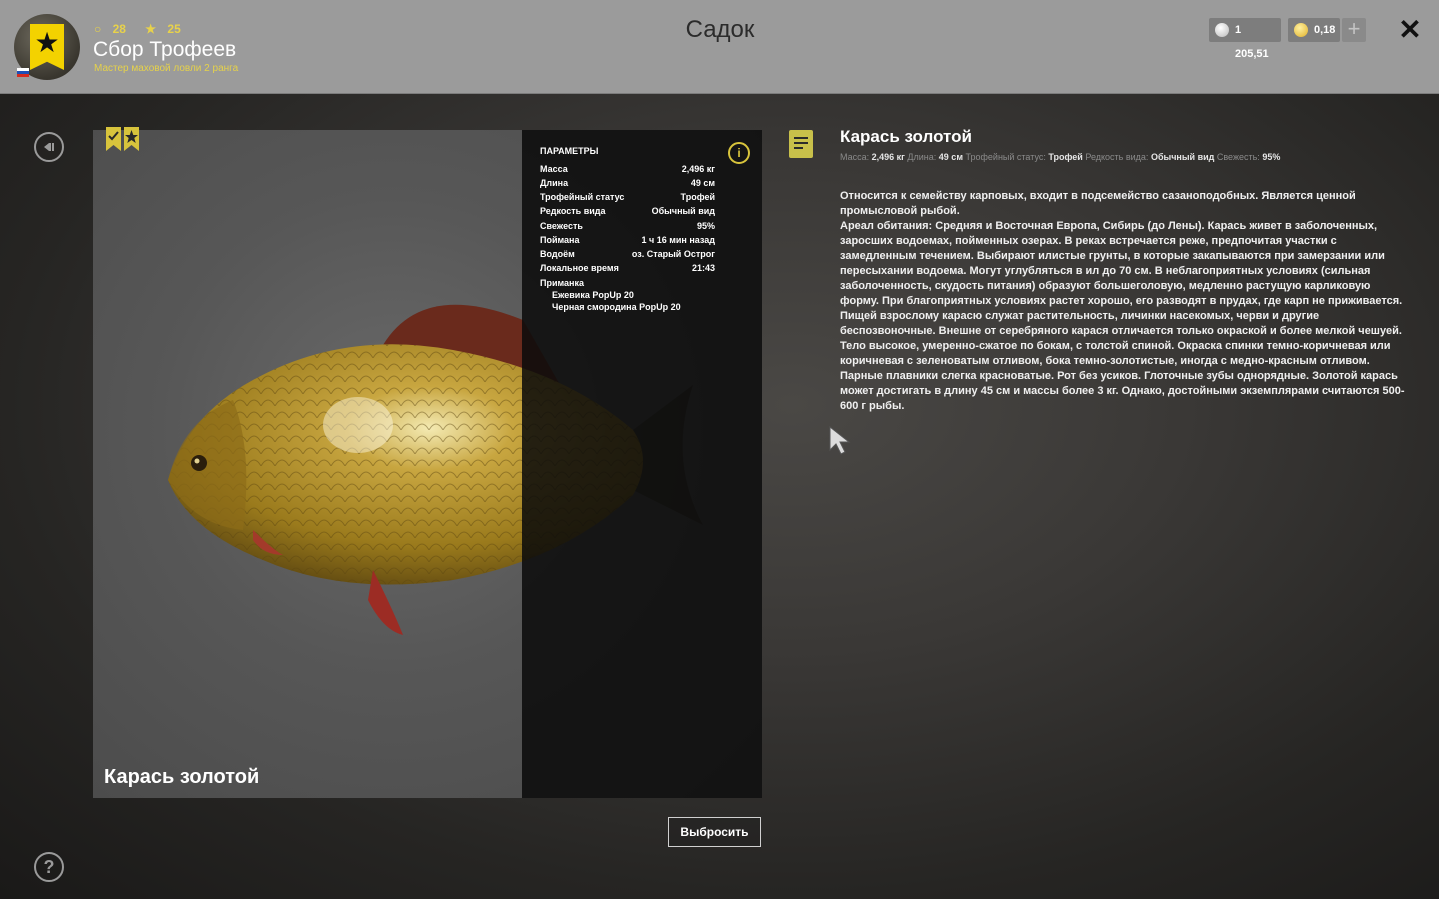 The width and height of the screenshot is (1439, 899). Describe the element at coordinates (888, 157) in the screenshot. I see `meta-value: 2,496 кг` at that location.